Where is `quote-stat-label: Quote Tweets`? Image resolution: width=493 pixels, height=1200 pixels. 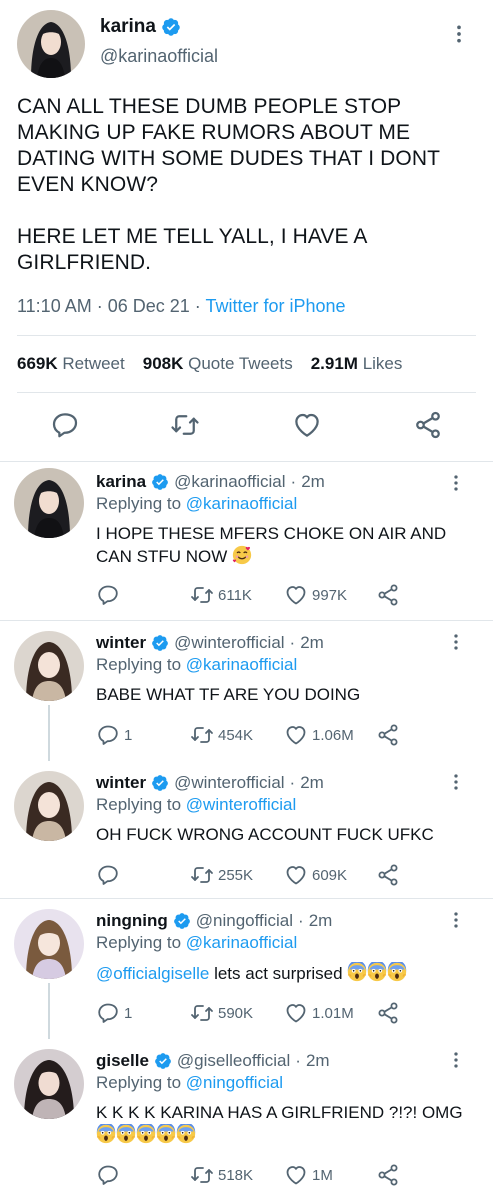 quote-stat-label: Quote Tweets is located at coordinates (240, 363).